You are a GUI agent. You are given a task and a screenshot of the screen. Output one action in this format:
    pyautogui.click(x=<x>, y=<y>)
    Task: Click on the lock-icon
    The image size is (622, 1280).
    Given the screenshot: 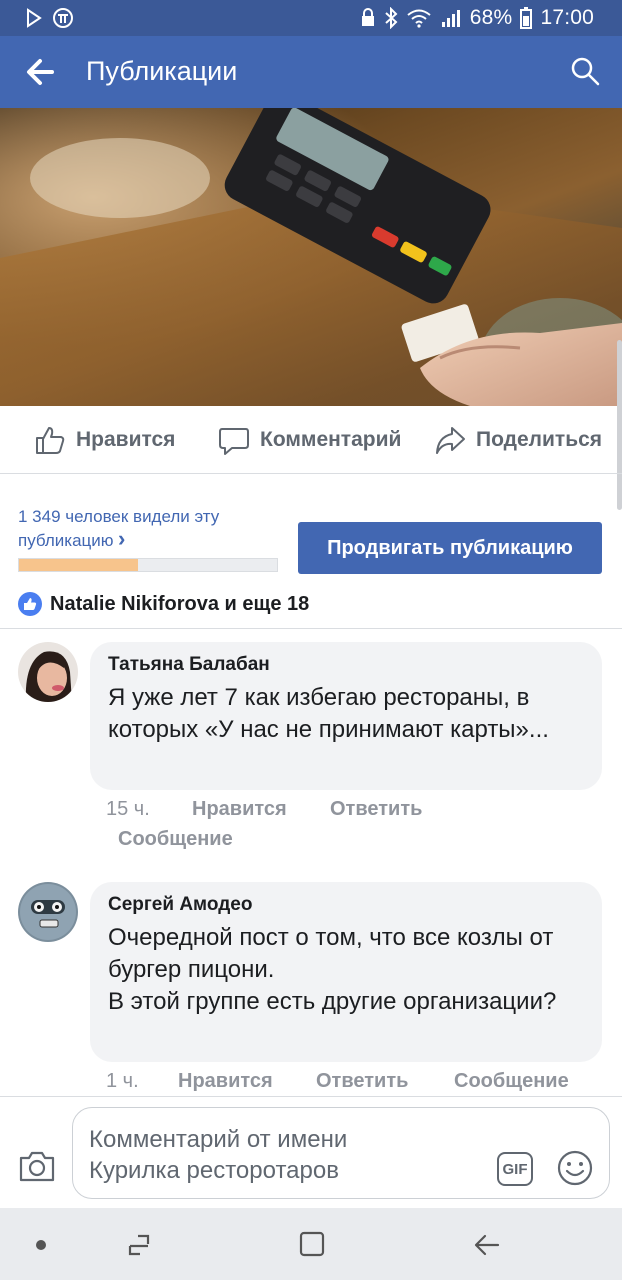 What is the action you would take?
    pyautogui.click(x=367, y=17)
    